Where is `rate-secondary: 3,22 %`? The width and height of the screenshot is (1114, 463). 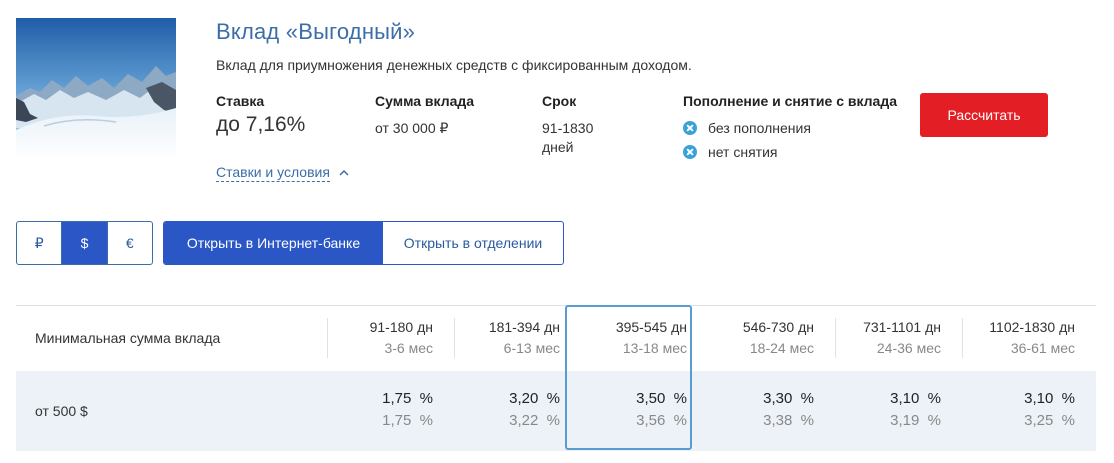
rate-secondary: 3,22 % is located at coordinates (534, 420).